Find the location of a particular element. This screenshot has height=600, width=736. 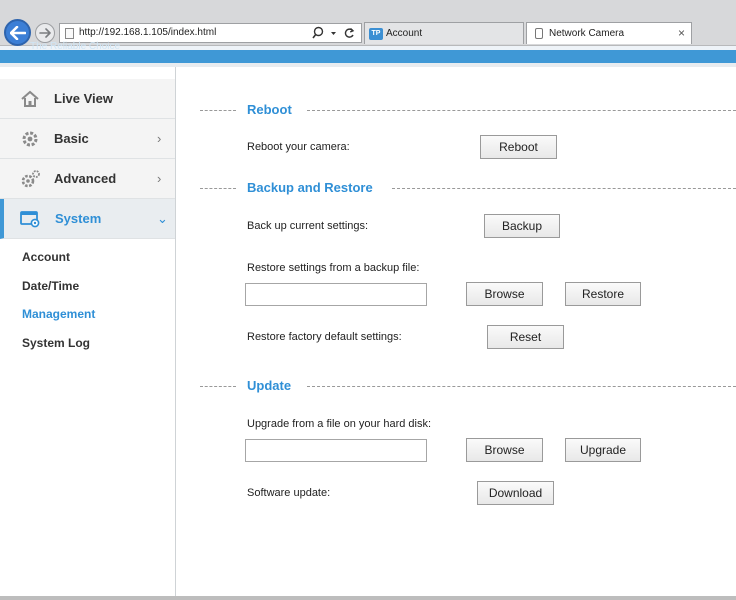

tab-network-camera: Network Camera × is located at coordinates (609, 33).